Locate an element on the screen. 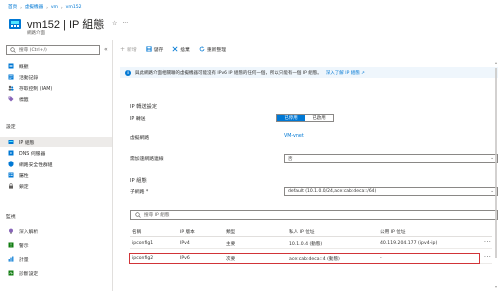 The height and width of the screenshot is (291, 500). sidebar-item-diagnostic-settings: 診斷設定 is located at coordinates (56, 273).